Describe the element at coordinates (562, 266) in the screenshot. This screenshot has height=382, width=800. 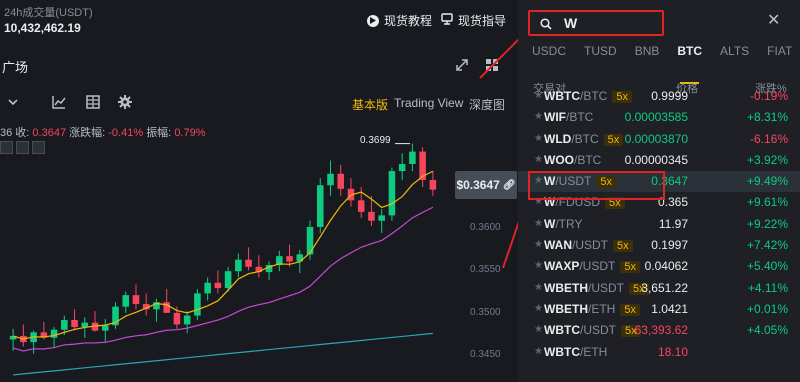
I see `pair-base: WAXP` at that location.